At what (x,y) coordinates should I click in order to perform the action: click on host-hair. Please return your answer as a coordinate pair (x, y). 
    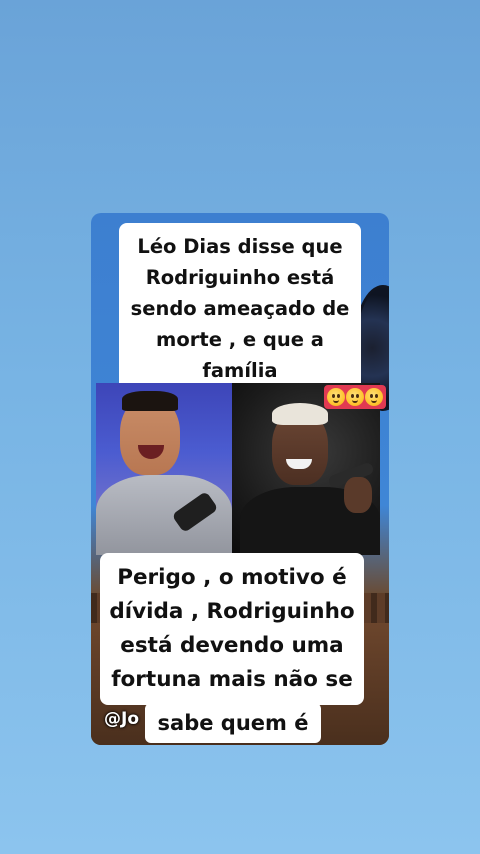
    Looking at the image, I should click on (150, 401).